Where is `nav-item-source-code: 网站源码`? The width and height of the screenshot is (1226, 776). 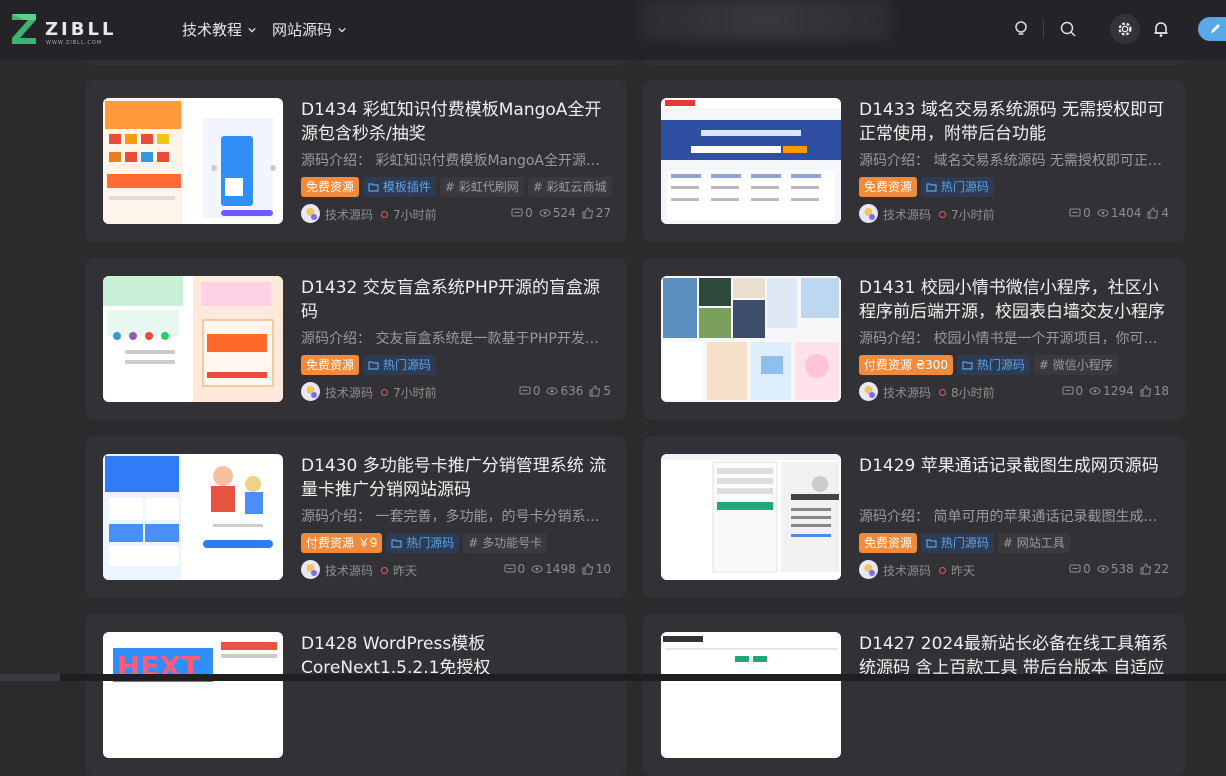
nav-item-source-code: 网站源码 is located at coordinates (309, 29).